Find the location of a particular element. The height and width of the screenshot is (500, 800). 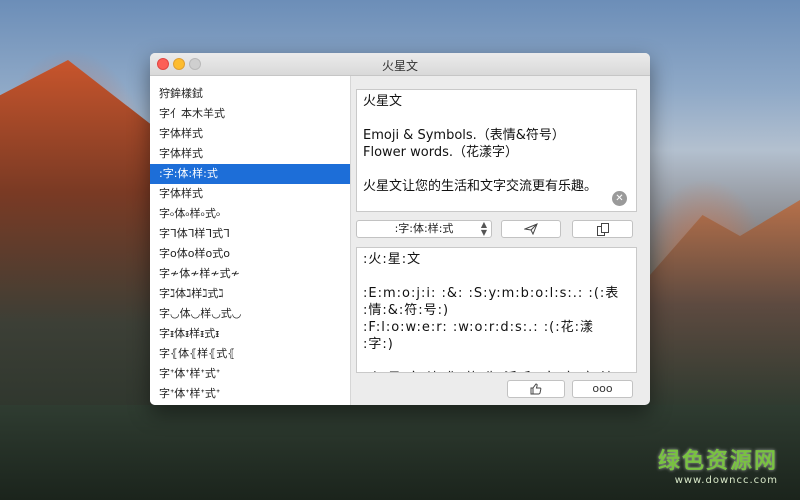

watermark-title: 绿色资源网 is located at coordinates (717, 461).